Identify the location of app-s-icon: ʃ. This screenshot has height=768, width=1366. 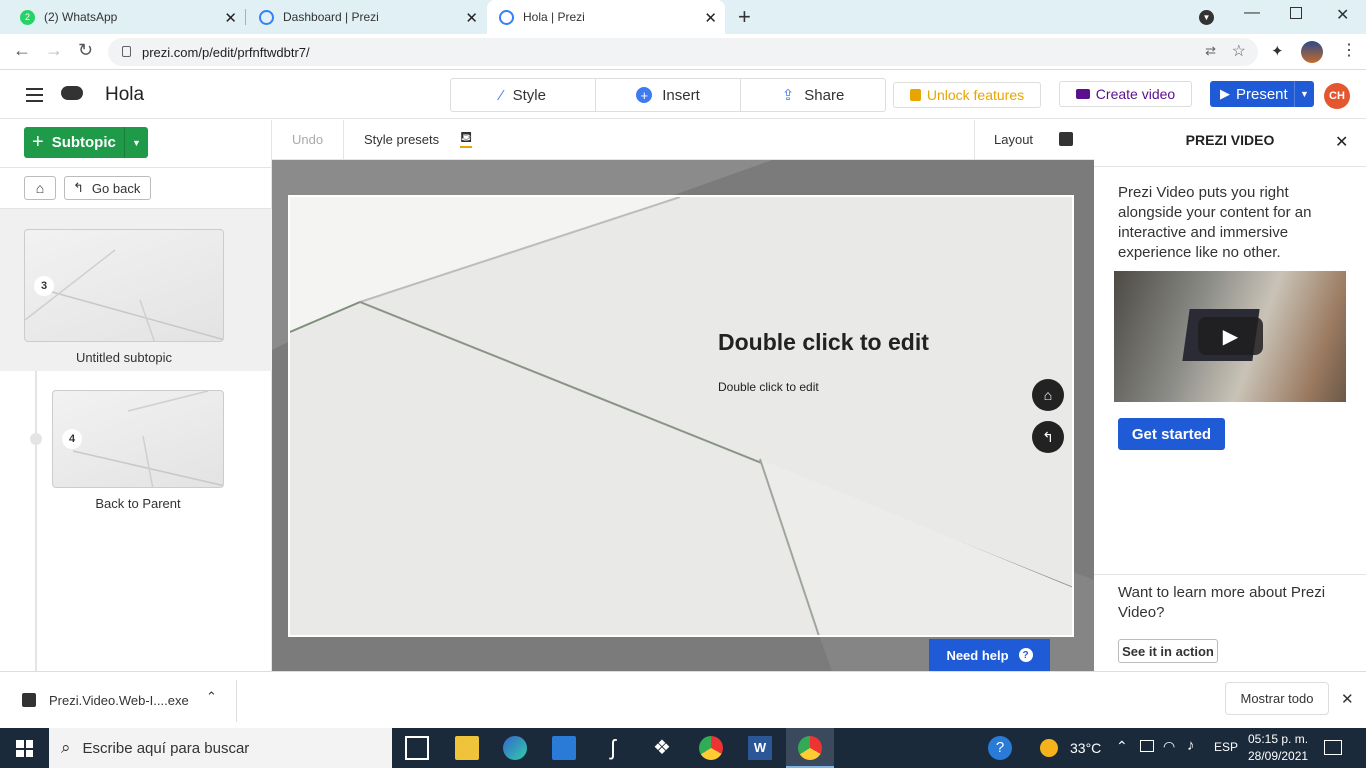
(613, 748).